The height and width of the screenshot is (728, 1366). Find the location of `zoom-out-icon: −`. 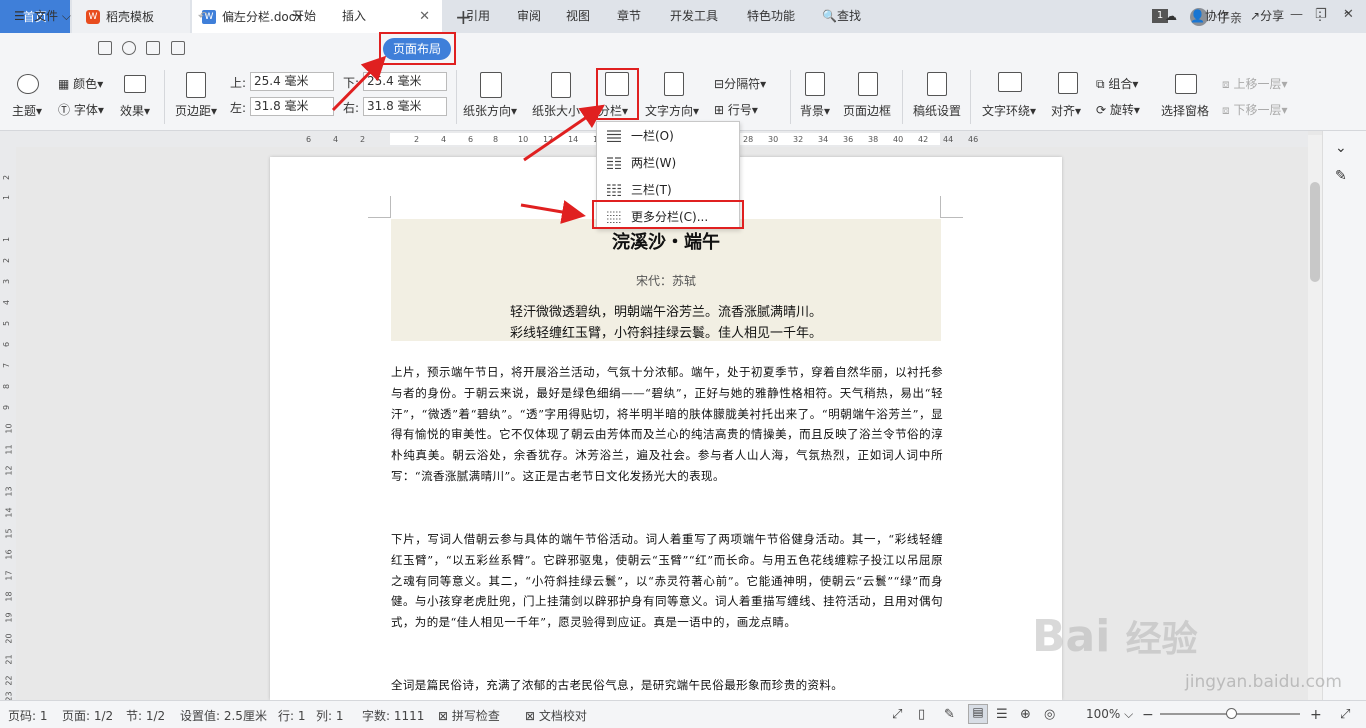

zoom-out-icon: − is located at coordinates (1148, 715).